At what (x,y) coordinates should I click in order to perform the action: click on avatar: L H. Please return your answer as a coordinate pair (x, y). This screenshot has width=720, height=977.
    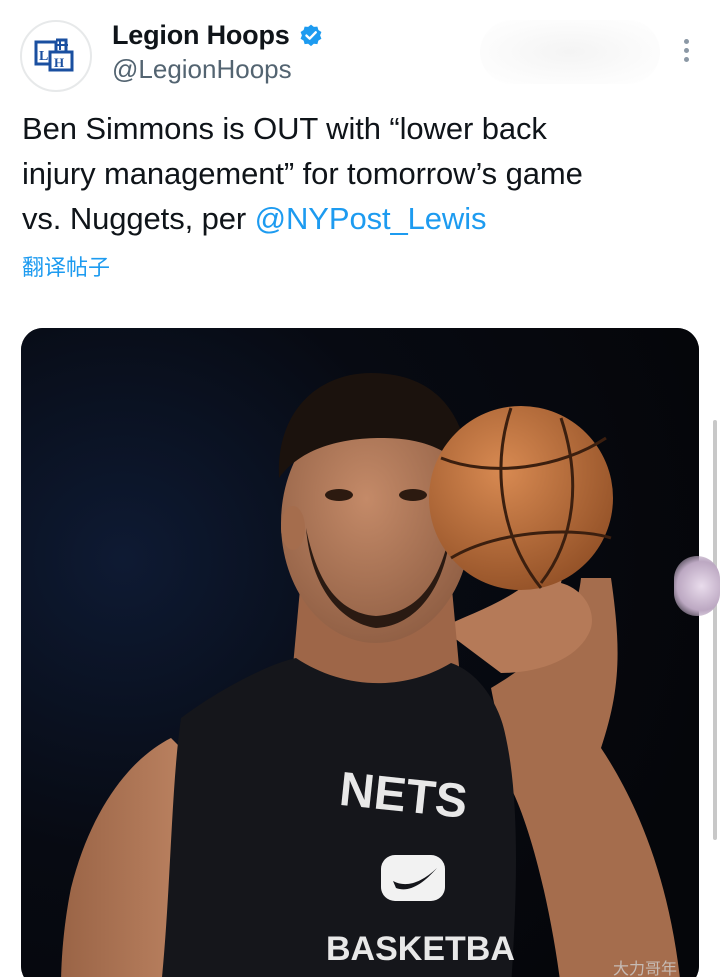
    Looking at the image, I should click on (56, 56).